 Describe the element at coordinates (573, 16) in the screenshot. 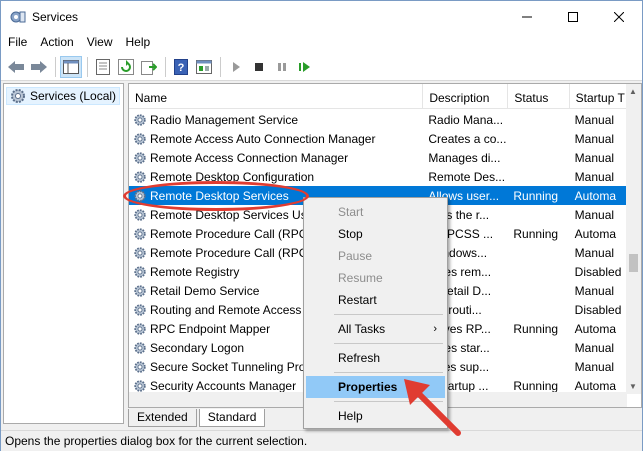

I see `maximize-button` at that location.